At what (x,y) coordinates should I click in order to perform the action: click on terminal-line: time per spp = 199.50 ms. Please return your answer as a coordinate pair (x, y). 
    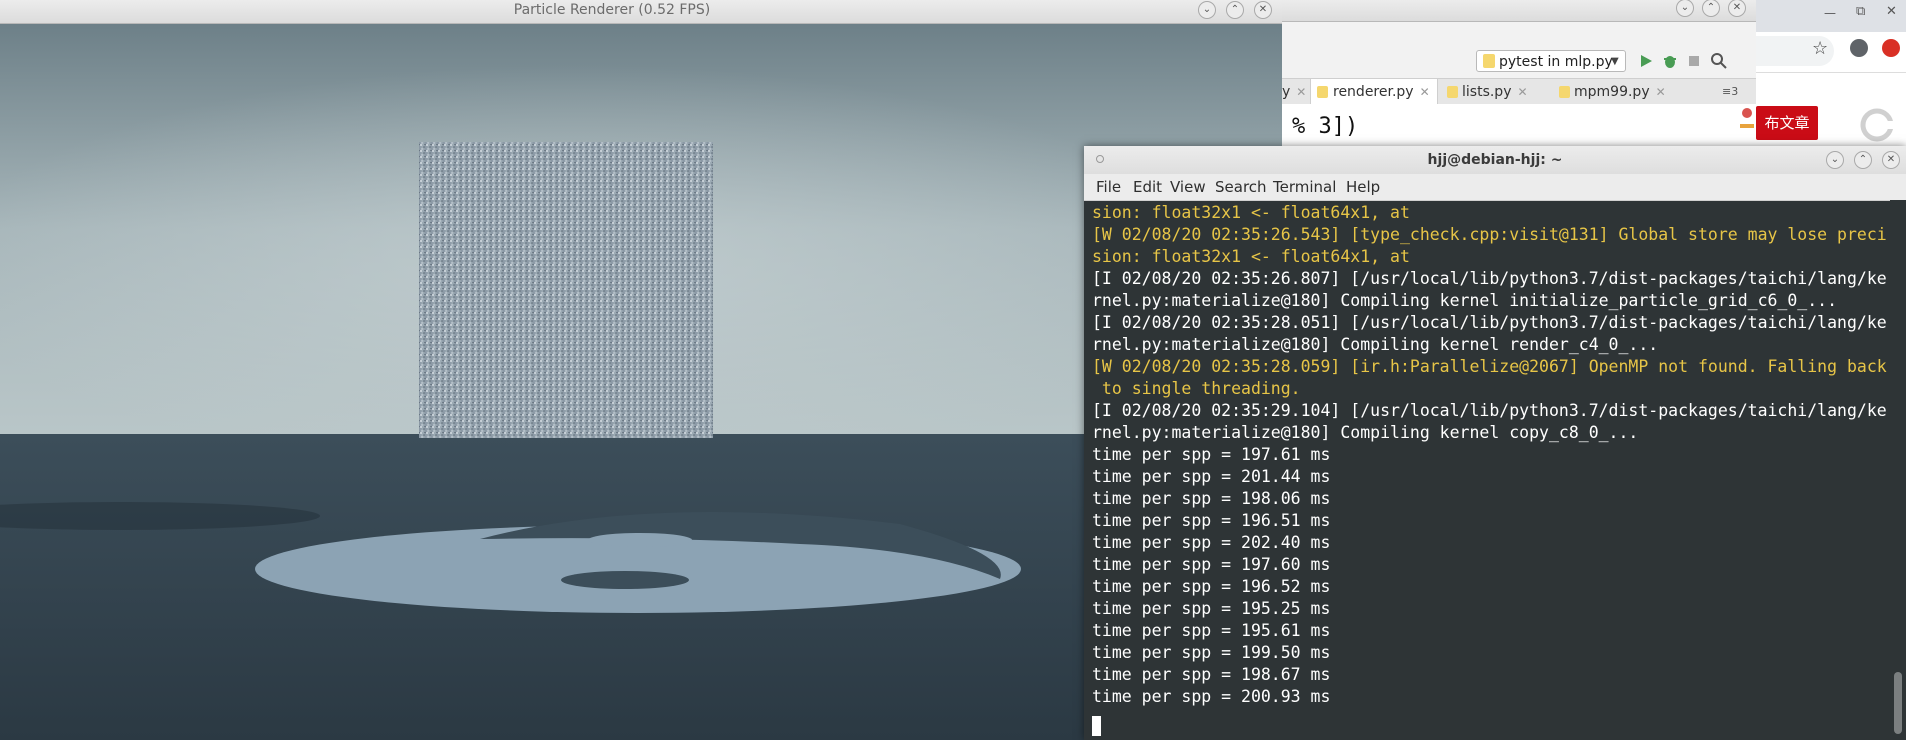
    Looking at the image, I should click on (1211, 652).